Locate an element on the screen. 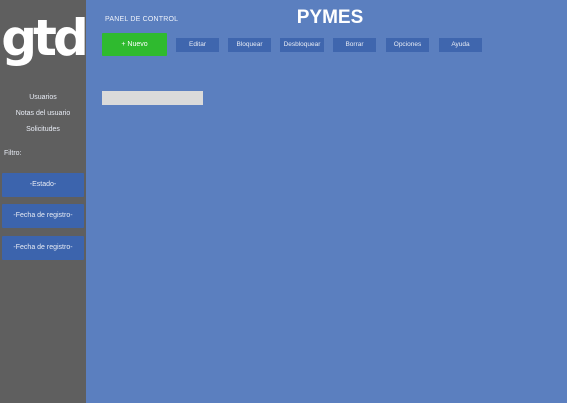 The image size is (567, 403). help-button: Ayuda is located at coordinates (460, 45).